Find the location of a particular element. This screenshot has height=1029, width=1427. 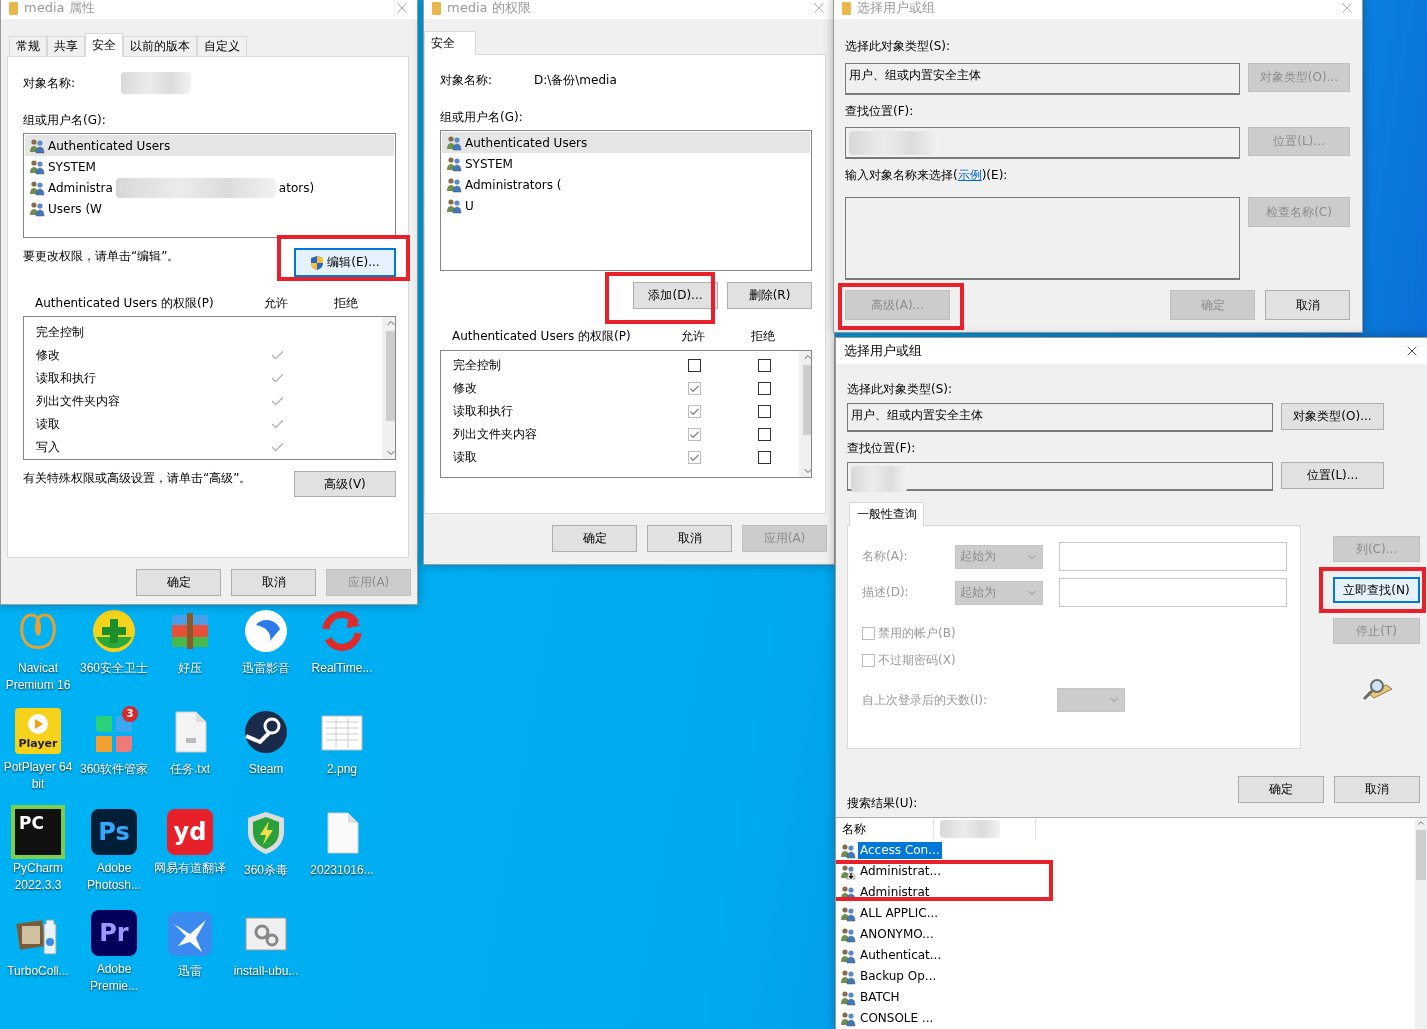

object-type-field: 用户、组或内置安全主体 is located at coordinates (1060, 417).